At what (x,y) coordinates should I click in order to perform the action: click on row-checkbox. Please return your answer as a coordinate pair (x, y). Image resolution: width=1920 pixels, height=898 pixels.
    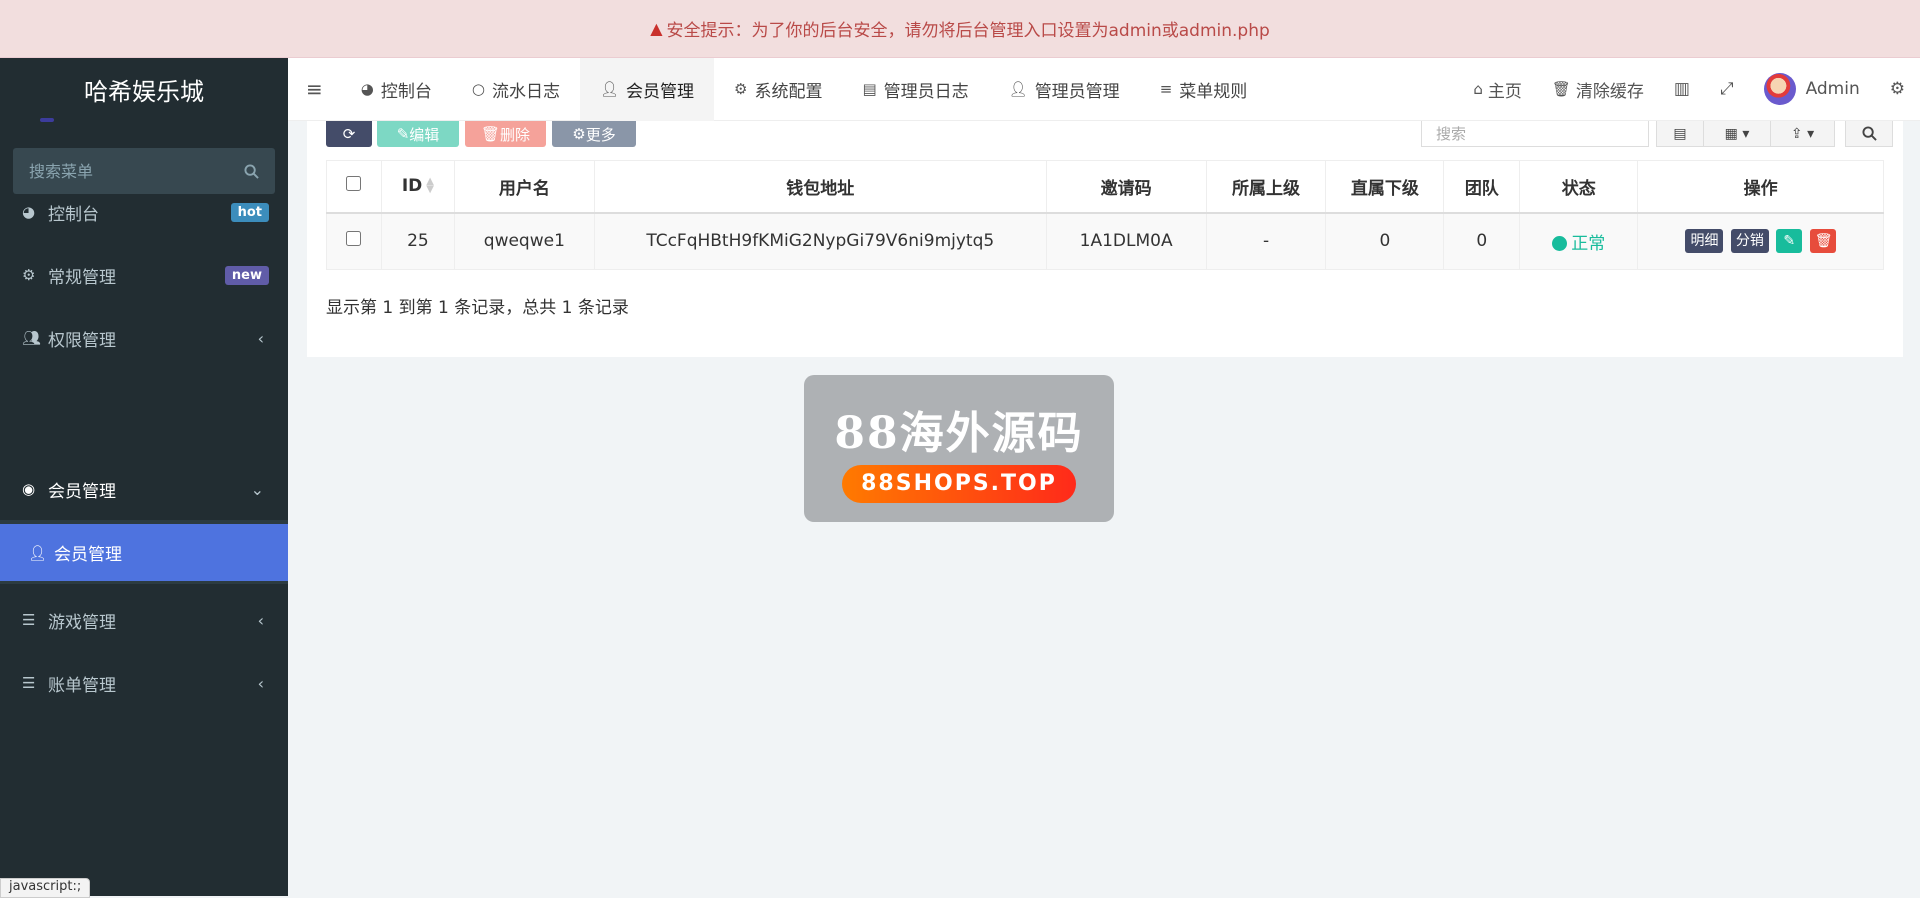
    Looking at the image, I should click on (354, 239).